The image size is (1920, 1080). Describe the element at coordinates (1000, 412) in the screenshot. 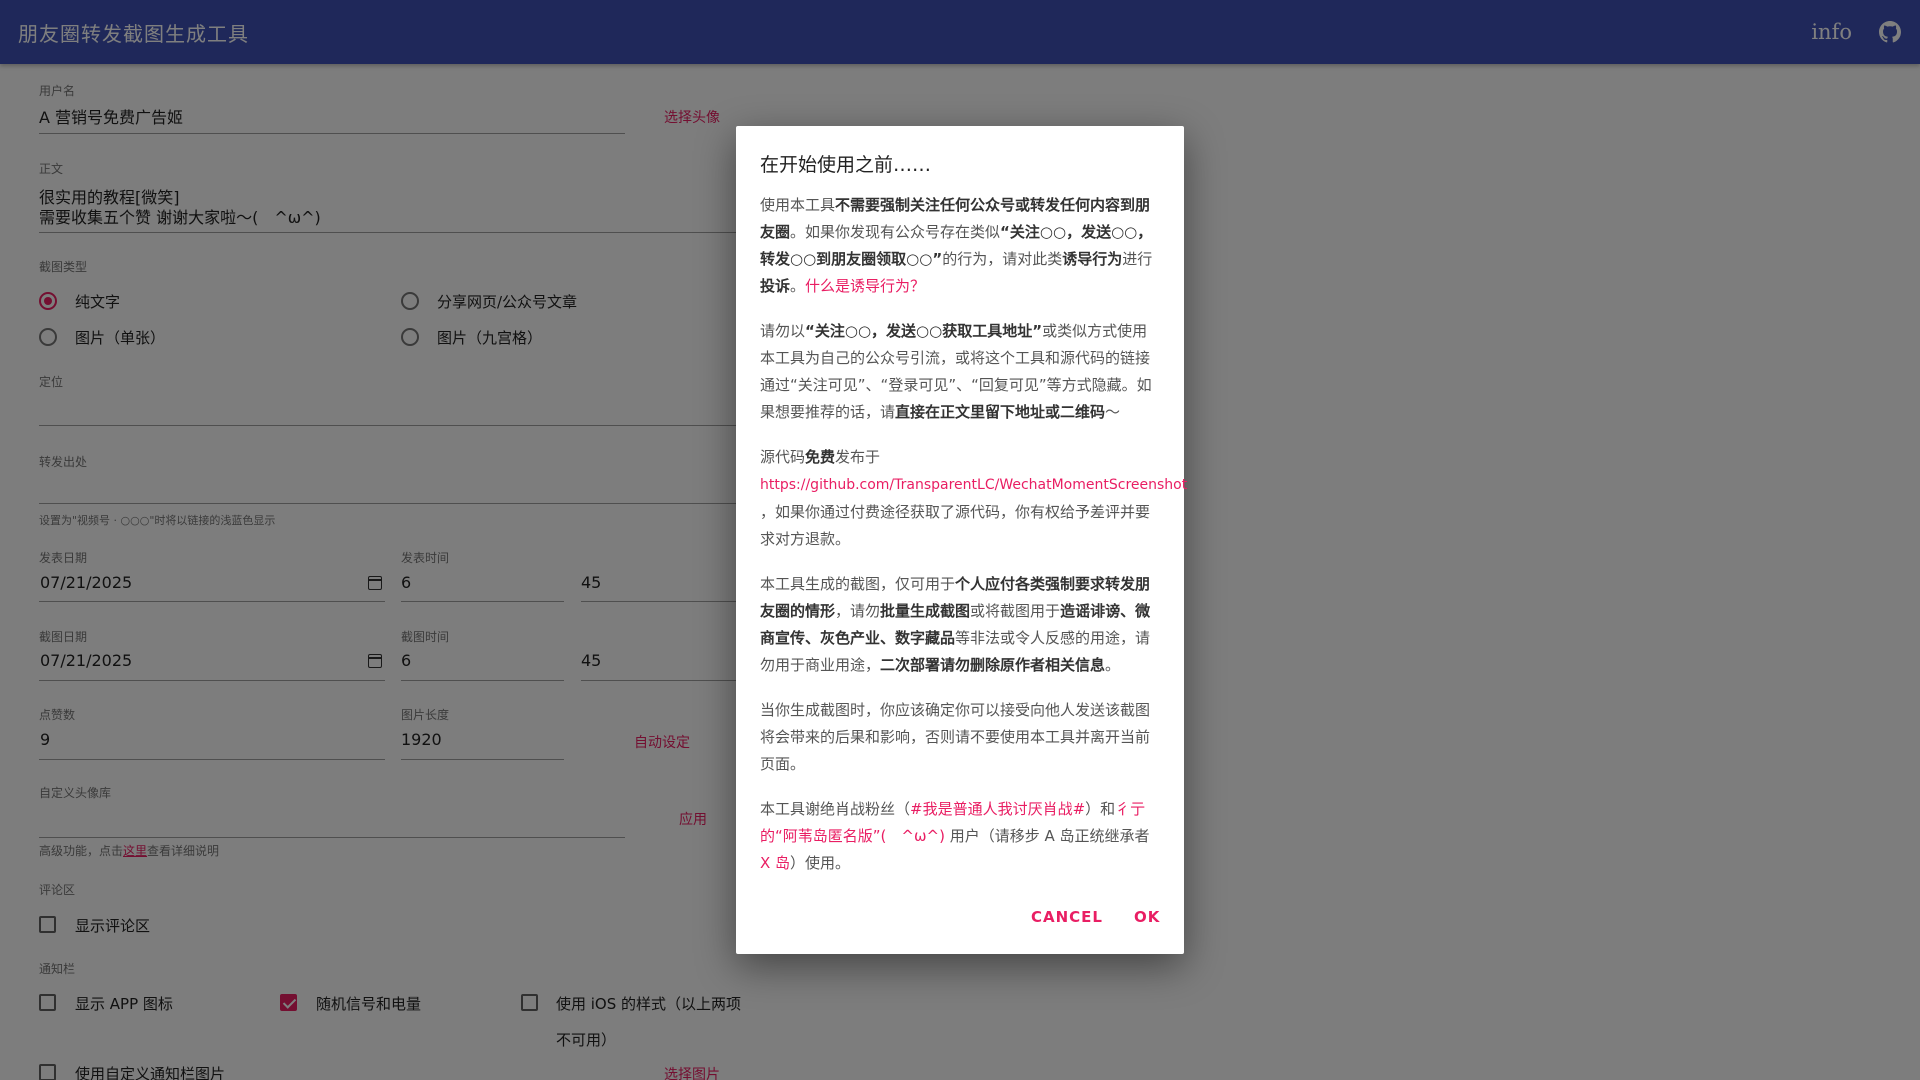

I see `bold-text: 直接在正文里留下地址或二维码` at that location.